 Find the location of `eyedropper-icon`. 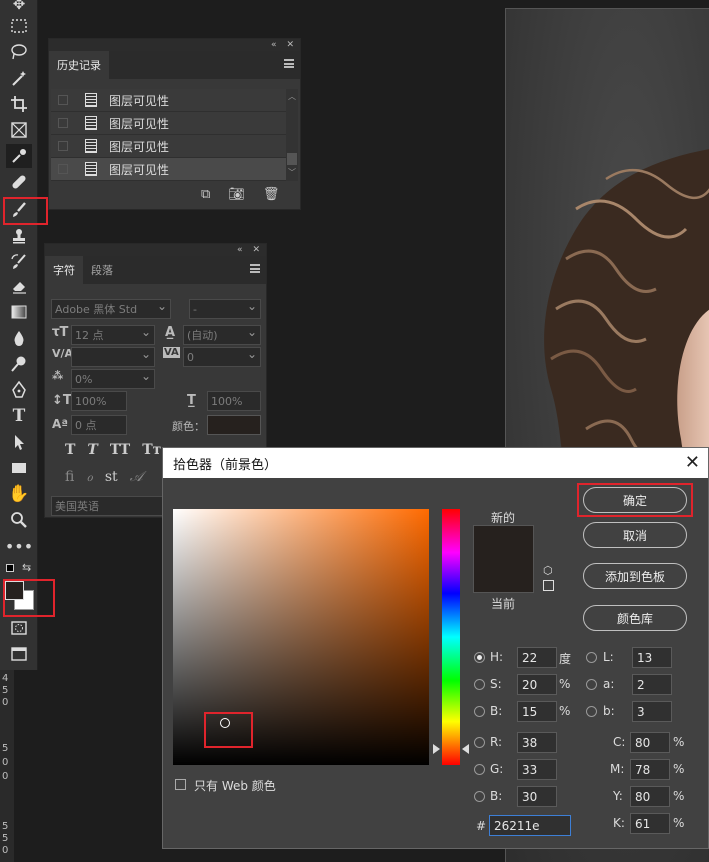

eyedropper-icon is located at coordinates (19, 156).